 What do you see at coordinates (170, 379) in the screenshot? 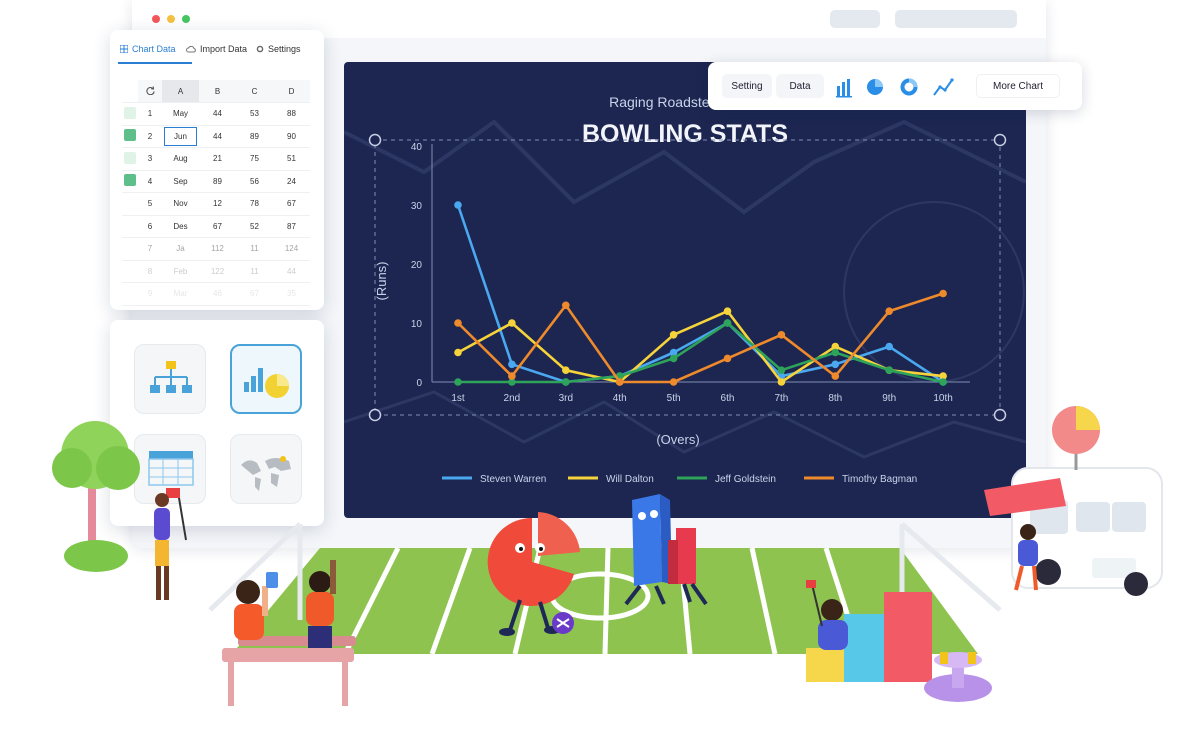
I see `org-chart-tile` at bounding box center [170, 379].